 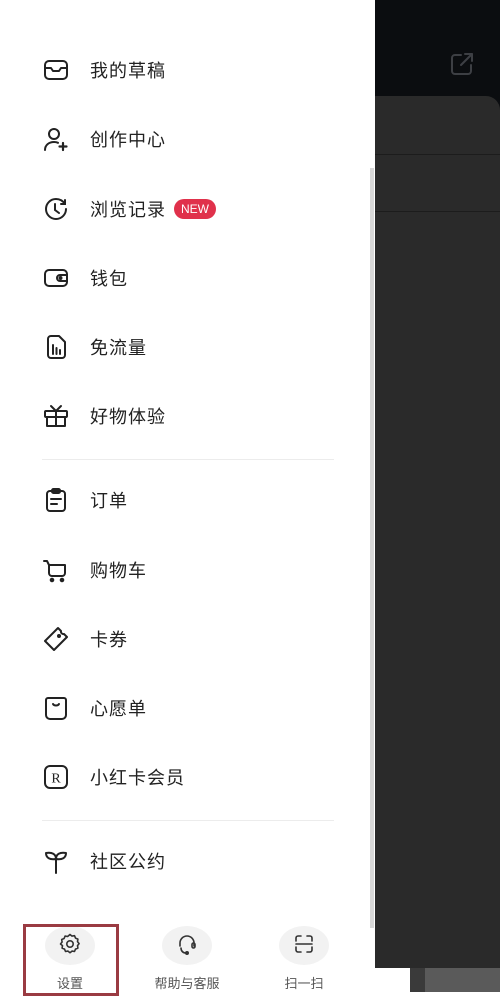 What do you see at coordinates (187, 984) in the screenshot?
I see `bottom-action-label: 帮助与客服` at bounding box center [187, 984].